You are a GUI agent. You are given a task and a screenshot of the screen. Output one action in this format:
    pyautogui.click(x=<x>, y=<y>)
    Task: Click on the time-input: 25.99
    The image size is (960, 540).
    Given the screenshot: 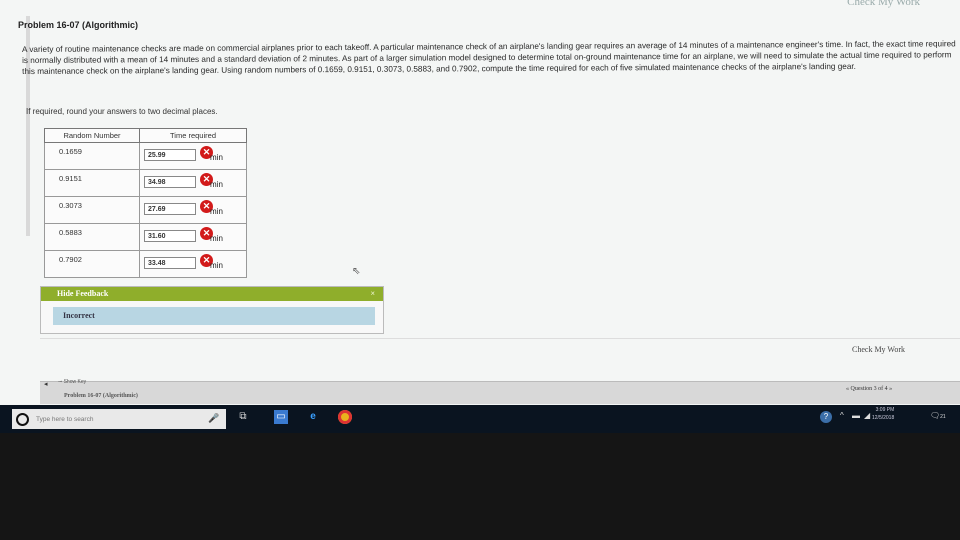 What is the action you would take?
    pyautogui.click(x=170, y=155)
    